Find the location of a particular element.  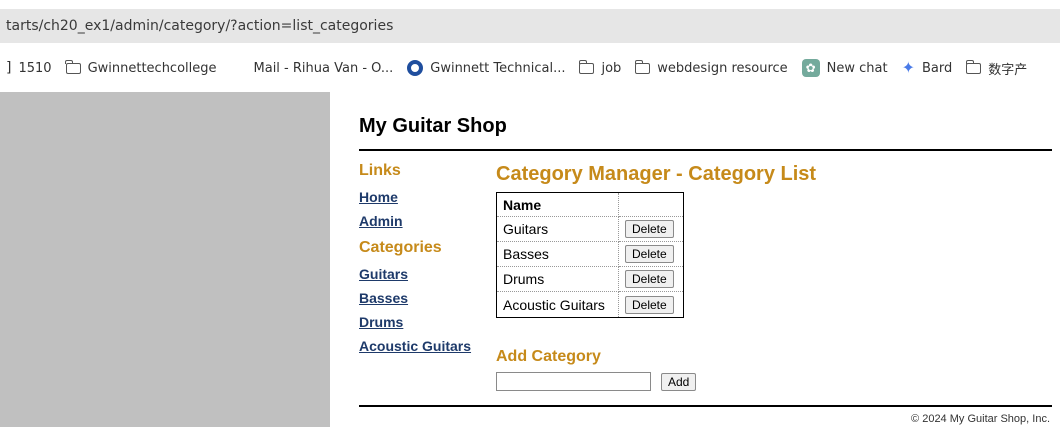

table-row: Guitars Delete is located at coordinates (590, 229).